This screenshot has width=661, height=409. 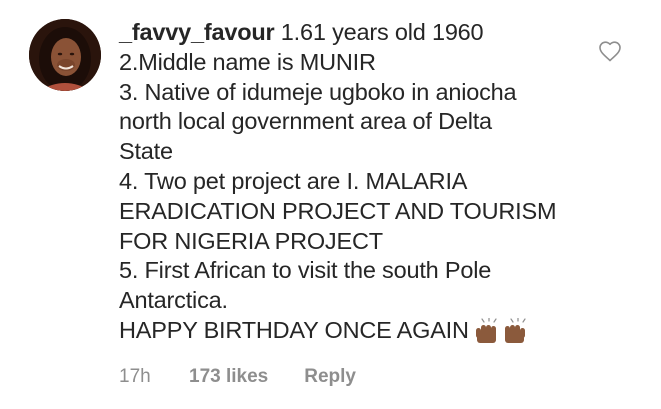 I want to click on comment-meta: 17h 173 likes Reply, so click(x=237, y=377).